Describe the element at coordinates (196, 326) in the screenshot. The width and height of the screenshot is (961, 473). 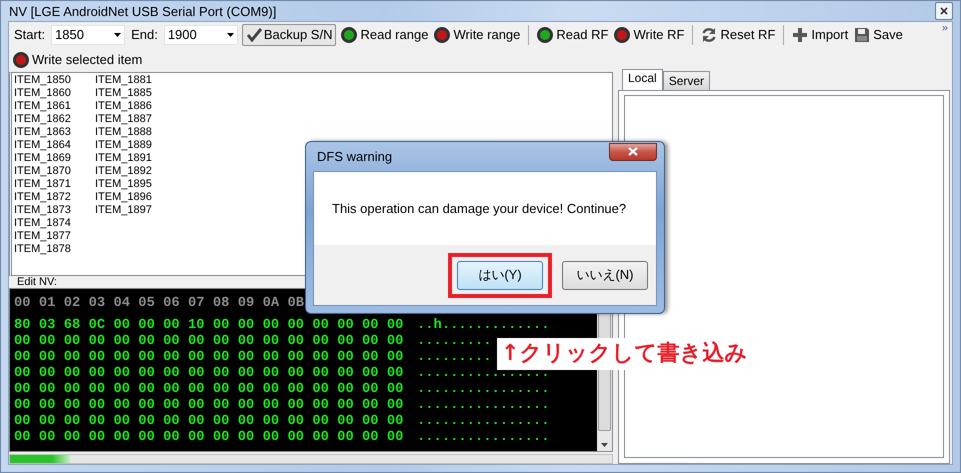
I see `hex-byte: 10` at that location.